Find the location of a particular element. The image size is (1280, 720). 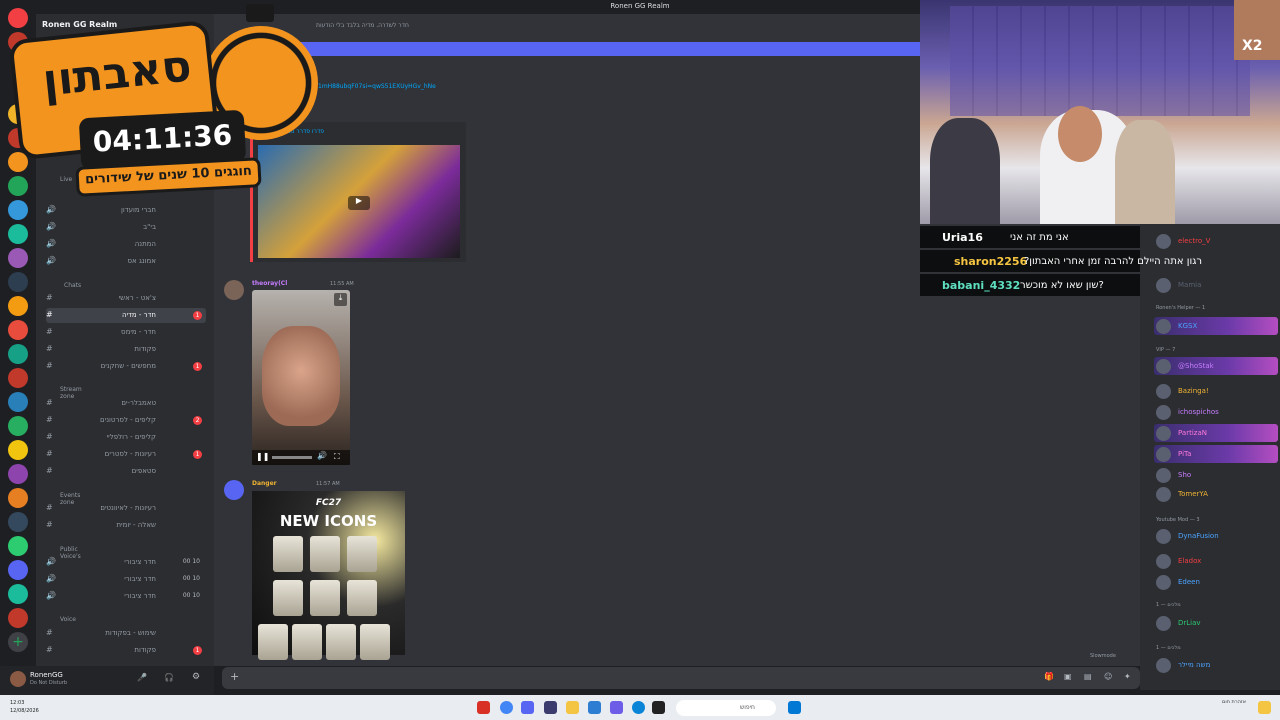

gear-icon: ⚙ is located at coordinates (196, 677).